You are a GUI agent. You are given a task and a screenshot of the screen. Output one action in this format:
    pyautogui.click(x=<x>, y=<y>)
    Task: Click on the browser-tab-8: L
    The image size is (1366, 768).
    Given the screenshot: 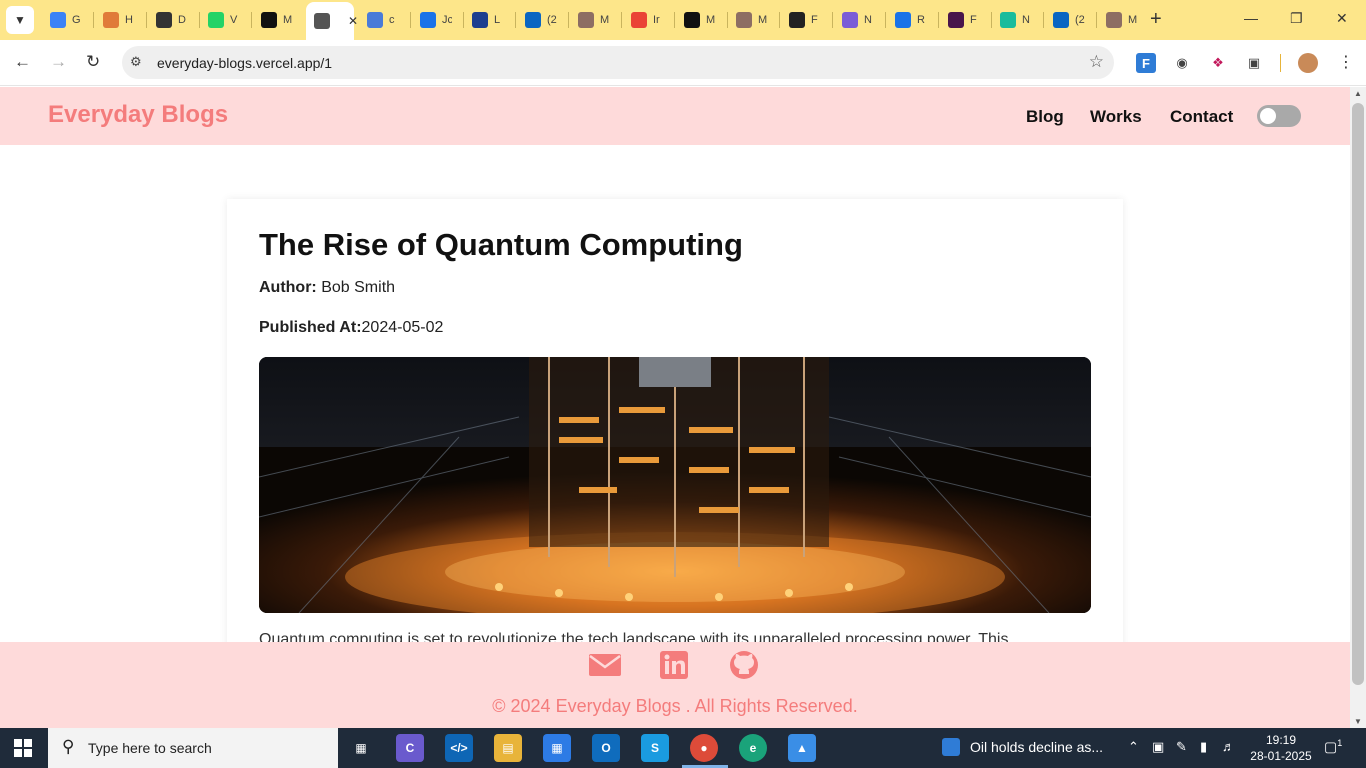 What is the action you would take?
    pyautogui.click(x=488, y=20)
    